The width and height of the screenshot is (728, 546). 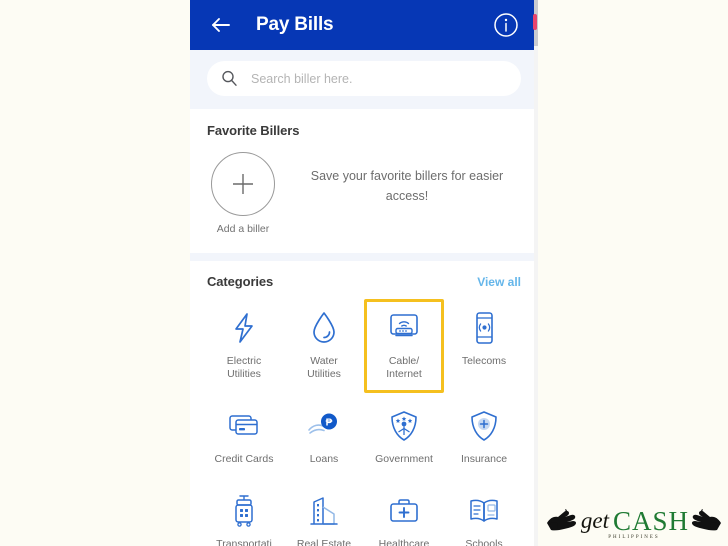 I want to click on category-label: Cable/ Internet, so click(x=404, y=367).